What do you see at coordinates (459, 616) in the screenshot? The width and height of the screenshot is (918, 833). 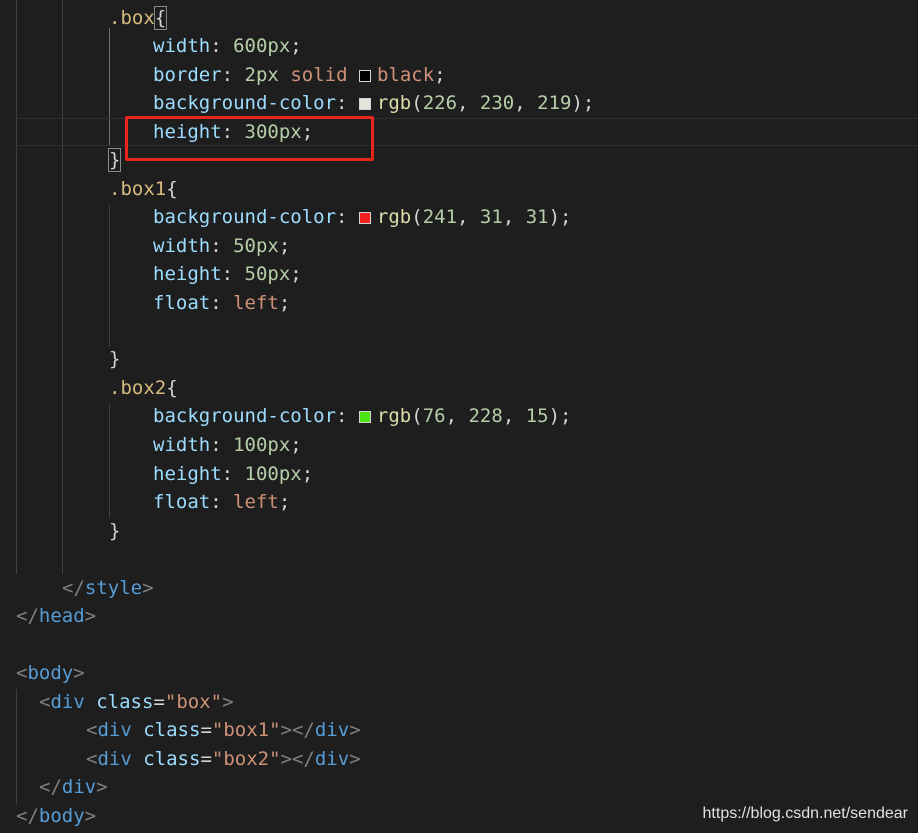 I see `code-line: </head>` at bounding box center [459, 616].